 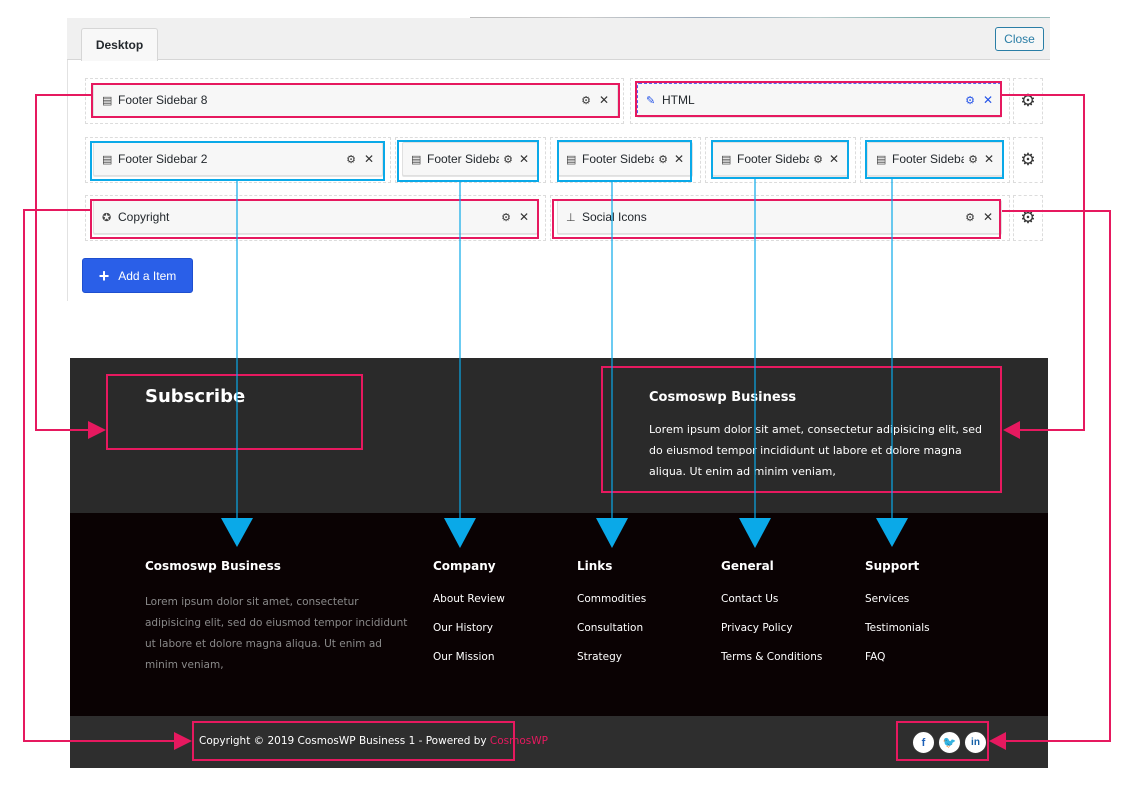 I want to click on pencil-icon: ✎, so click(x=651, y=100).